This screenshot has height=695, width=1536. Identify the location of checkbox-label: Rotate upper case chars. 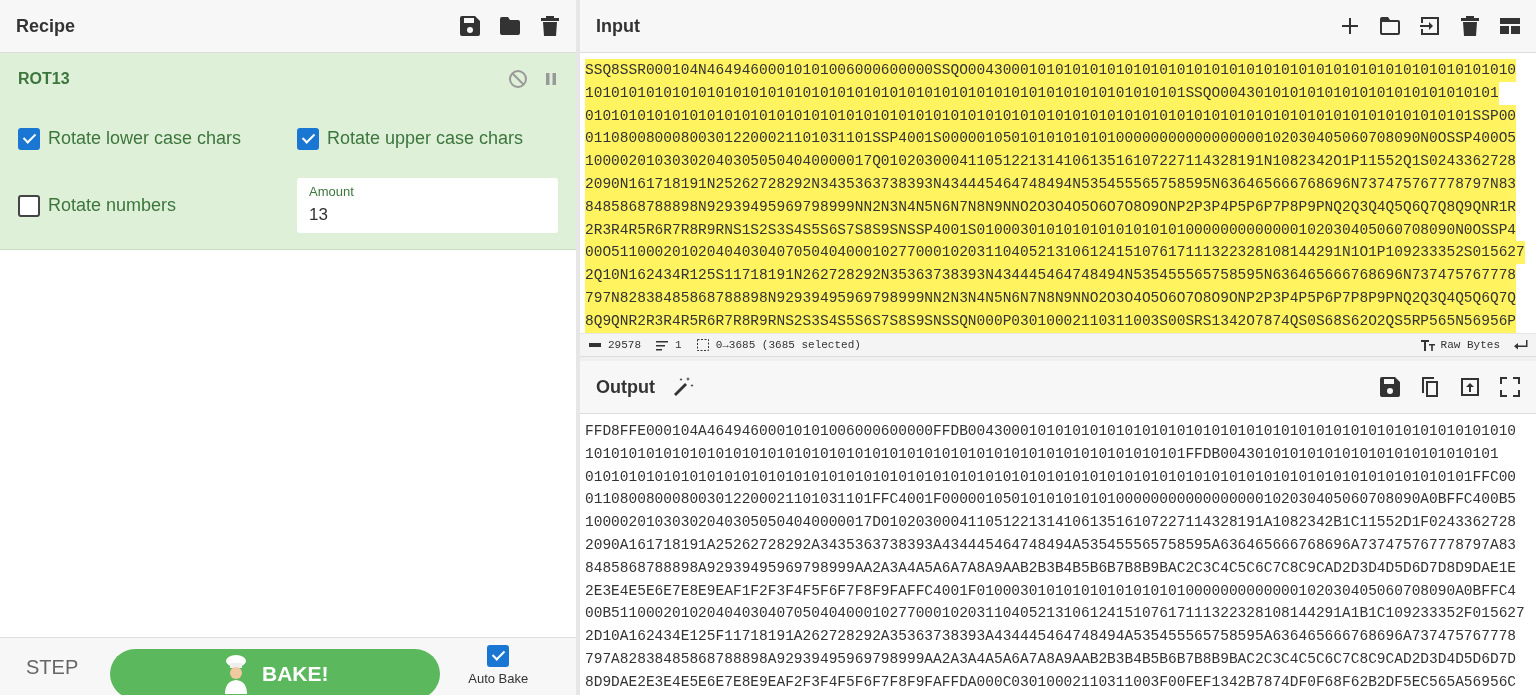
(425, 138).